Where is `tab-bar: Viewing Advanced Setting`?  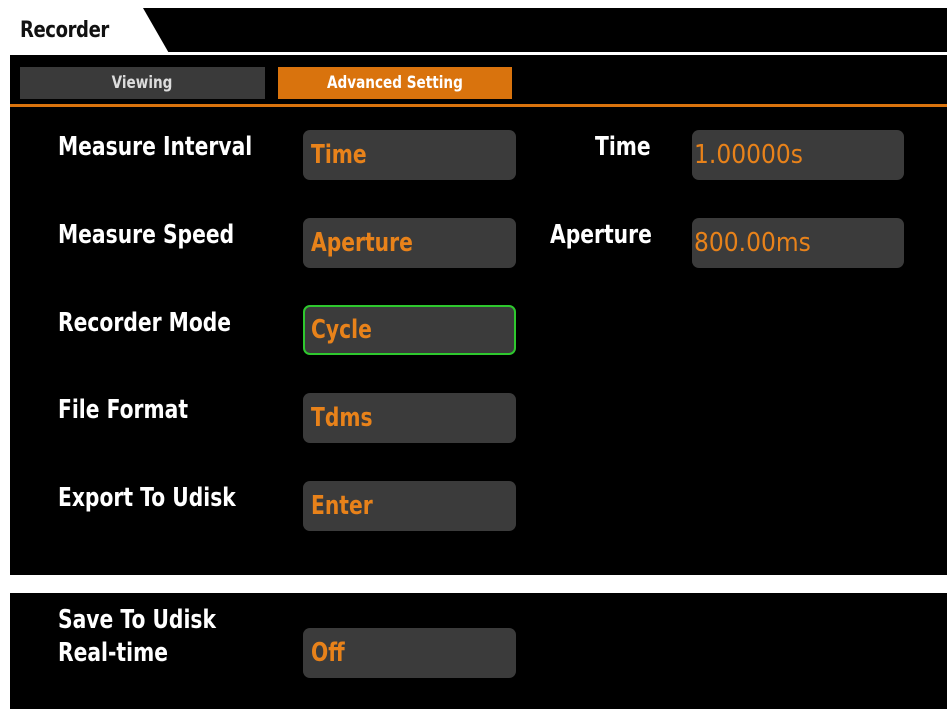 tab-bar: Viewing Advanced Setting is located at coordinates (478, 81).